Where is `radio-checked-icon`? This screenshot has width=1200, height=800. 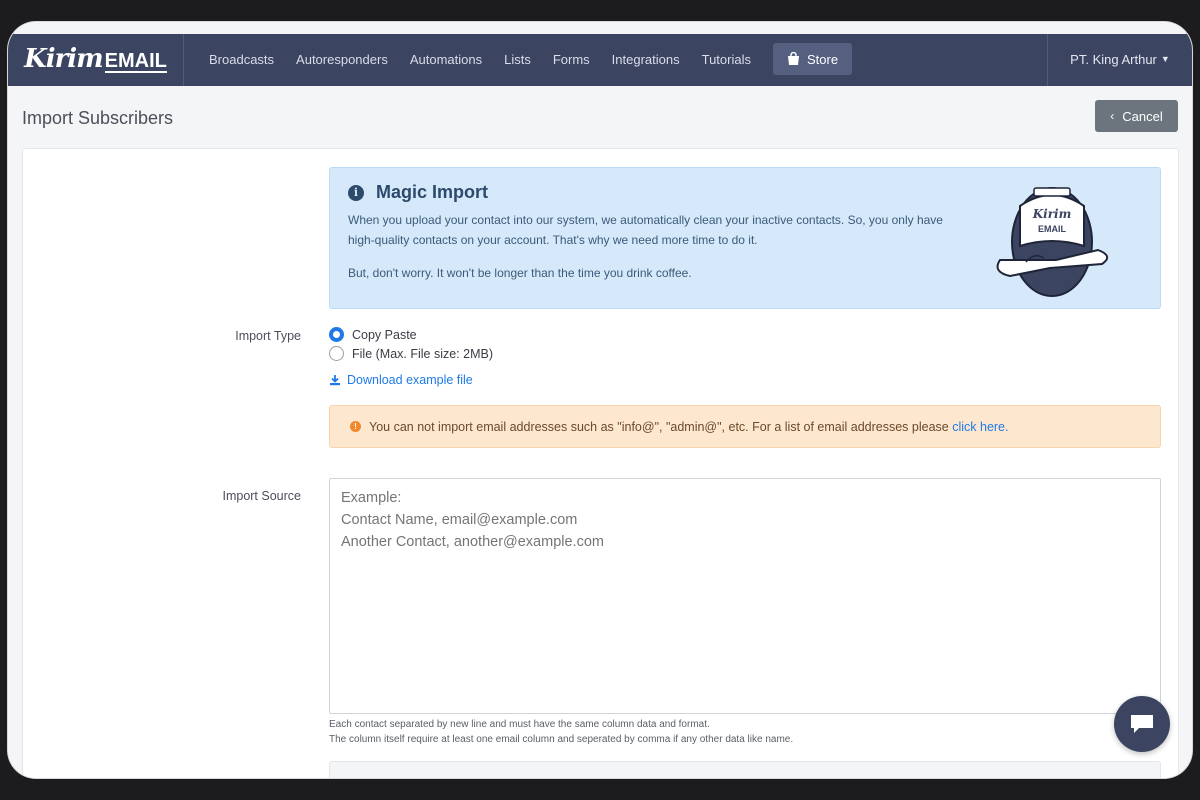
radio-checked-icon is located at coordinates (336, 334).